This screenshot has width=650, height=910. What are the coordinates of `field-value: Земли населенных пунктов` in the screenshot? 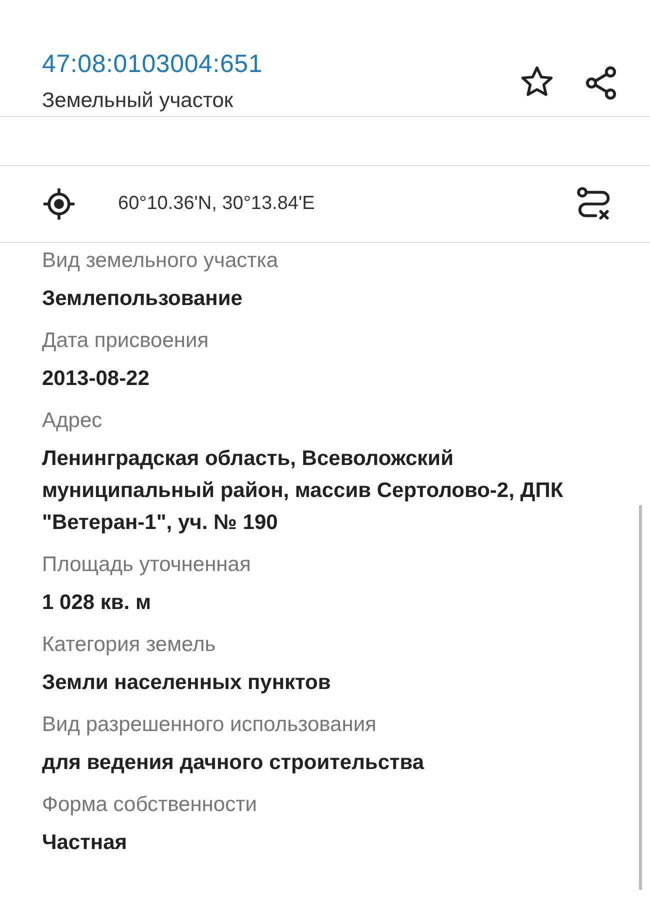 It's located at (187, 683).